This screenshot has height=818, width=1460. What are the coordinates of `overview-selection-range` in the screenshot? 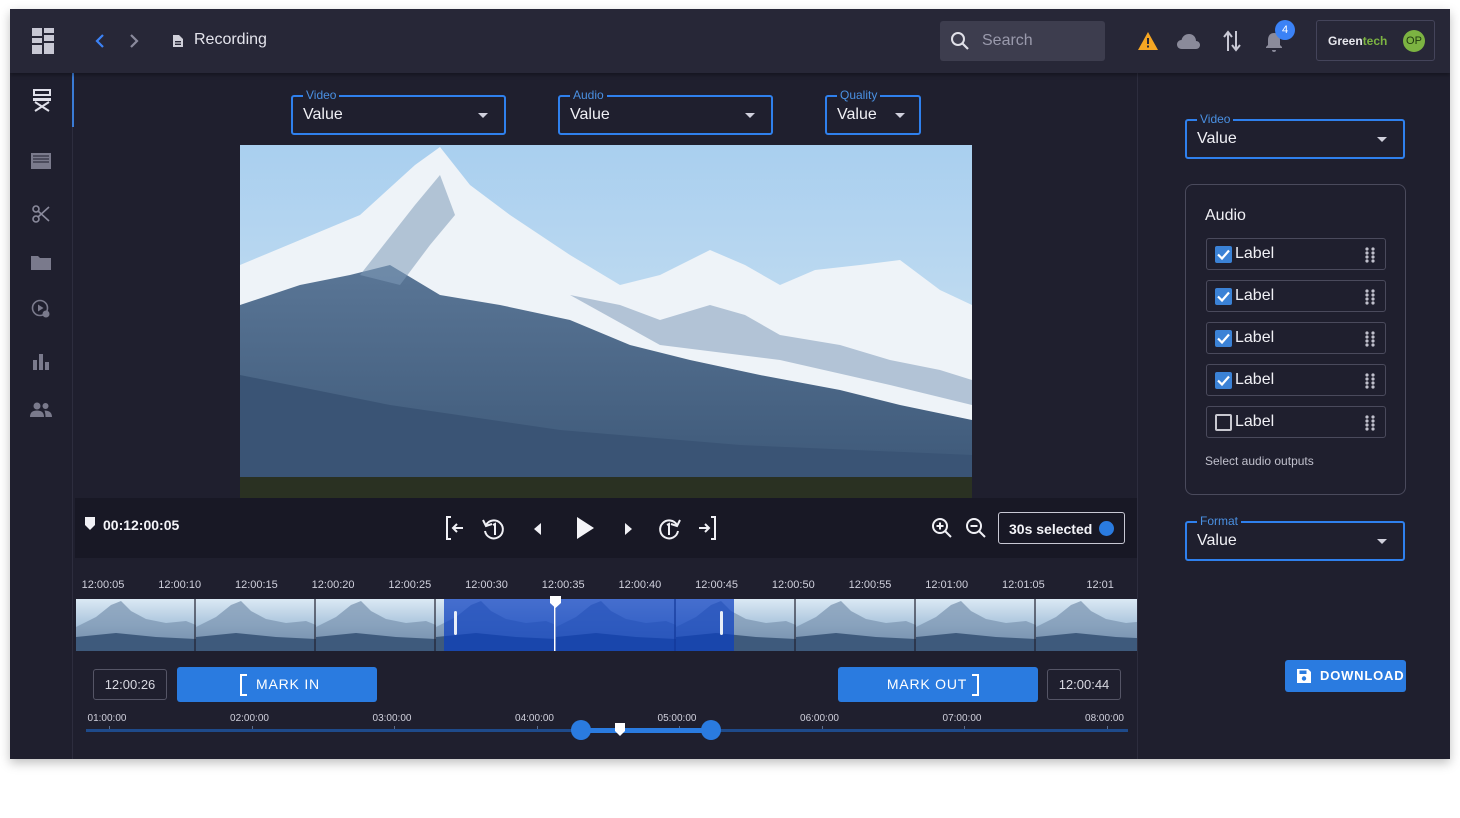 It's located at (646, 730).